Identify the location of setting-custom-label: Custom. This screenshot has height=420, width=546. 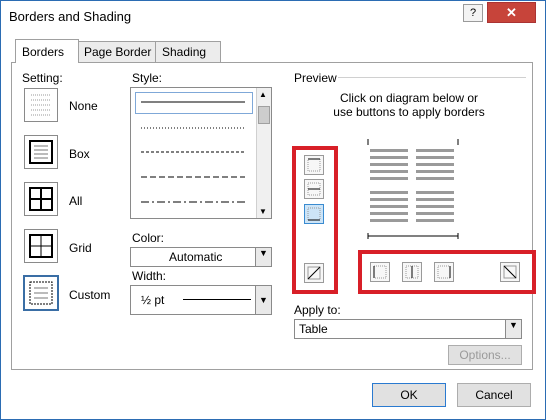
(89, 295).